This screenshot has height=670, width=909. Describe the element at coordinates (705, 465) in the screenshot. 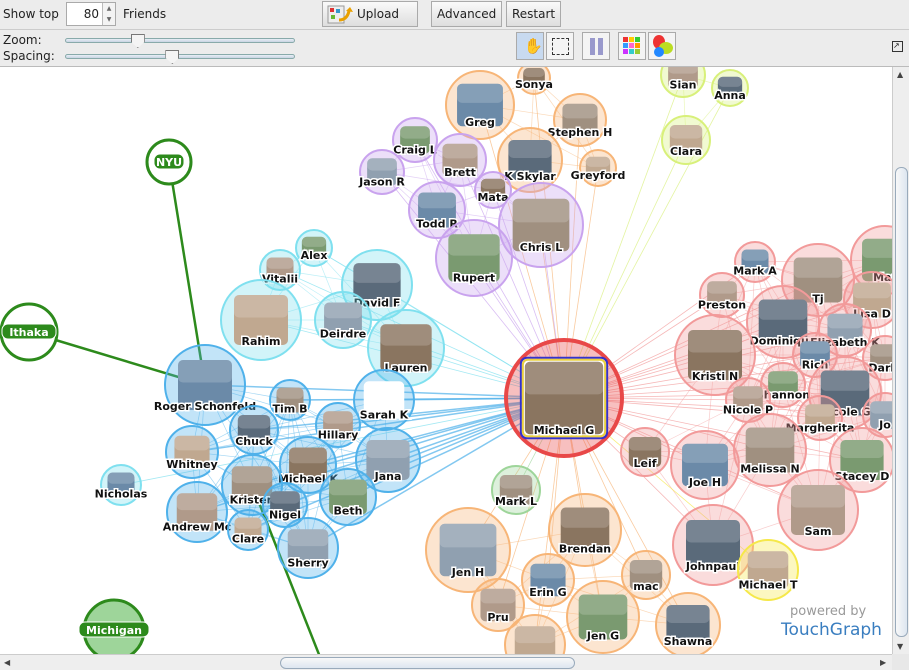

I see `friend-node: Joe H` at that location.